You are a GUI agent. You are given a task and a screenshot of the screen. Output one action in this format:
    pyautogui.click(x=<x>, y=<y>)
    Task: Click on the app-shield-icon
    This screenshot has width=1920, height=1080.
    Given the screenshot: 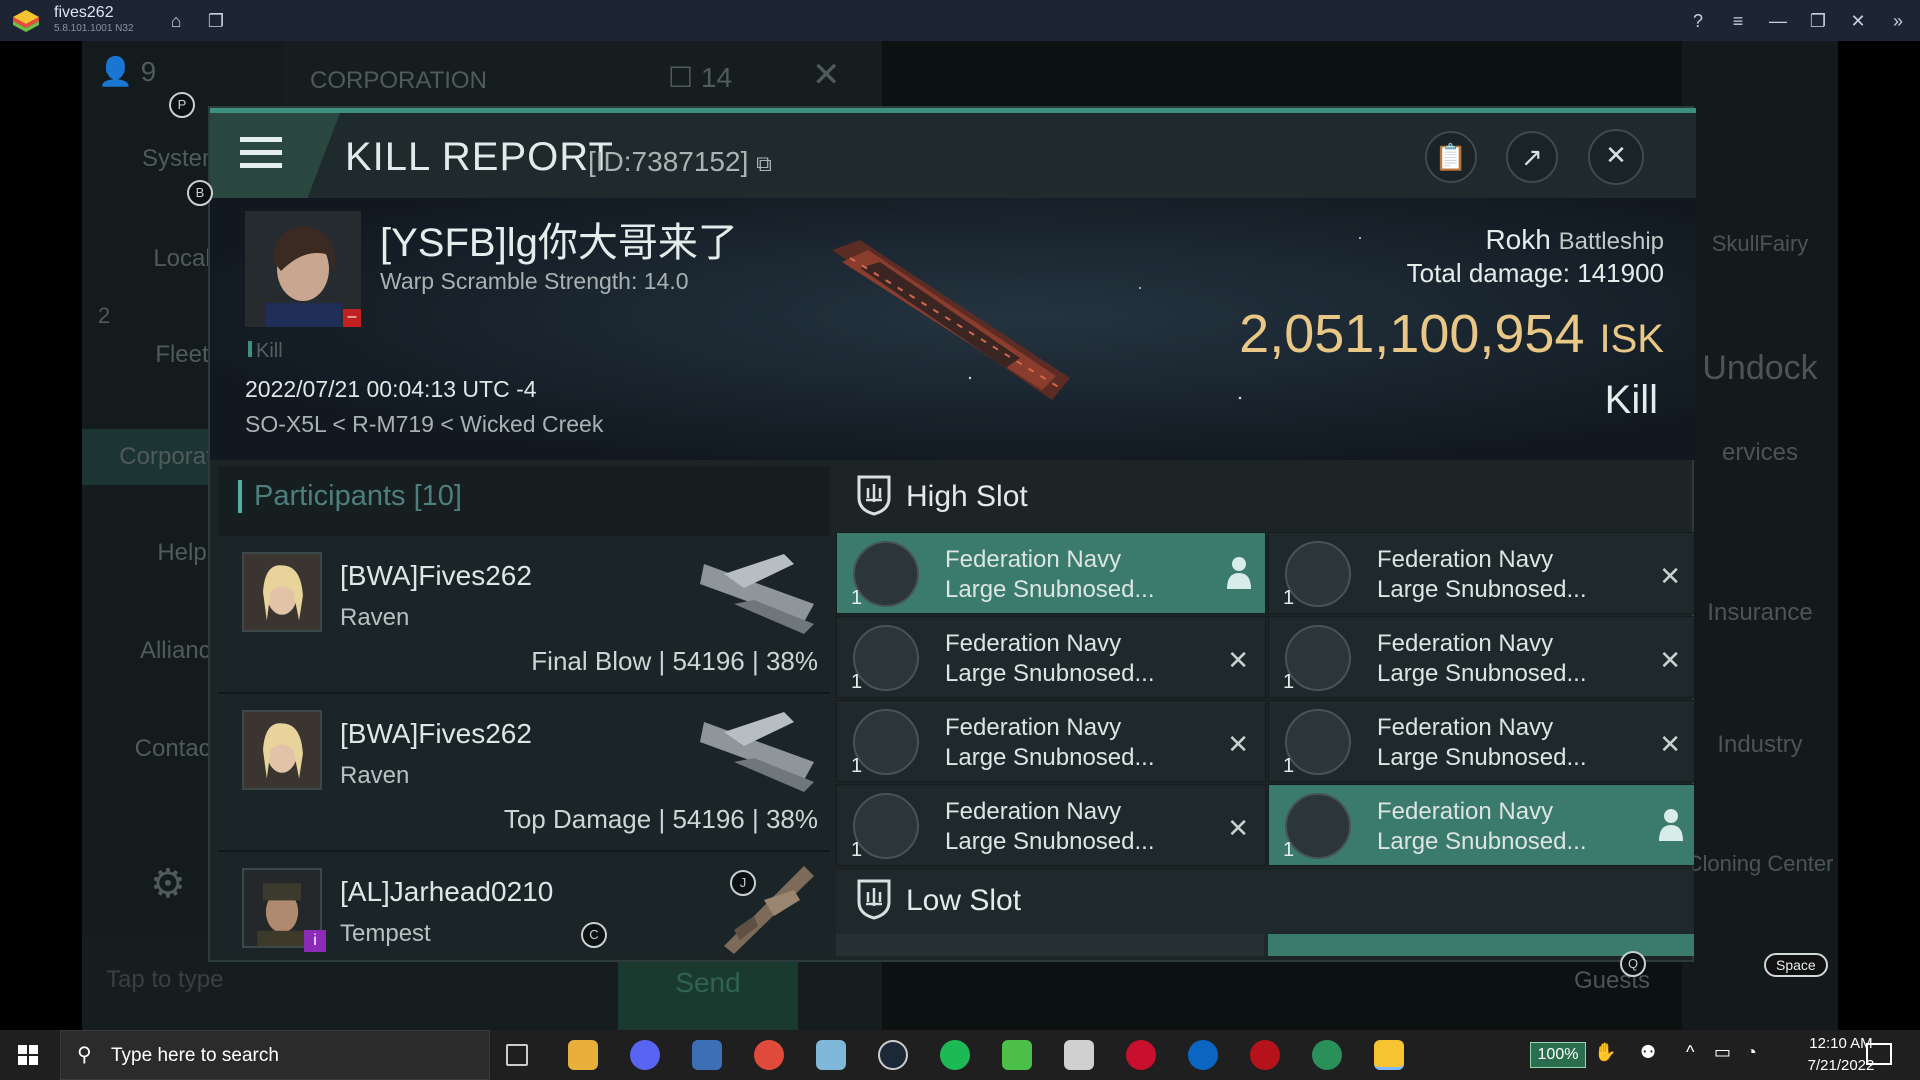 What is the action you would take?
    pyautogui.click(x=1265, y=1055)
    